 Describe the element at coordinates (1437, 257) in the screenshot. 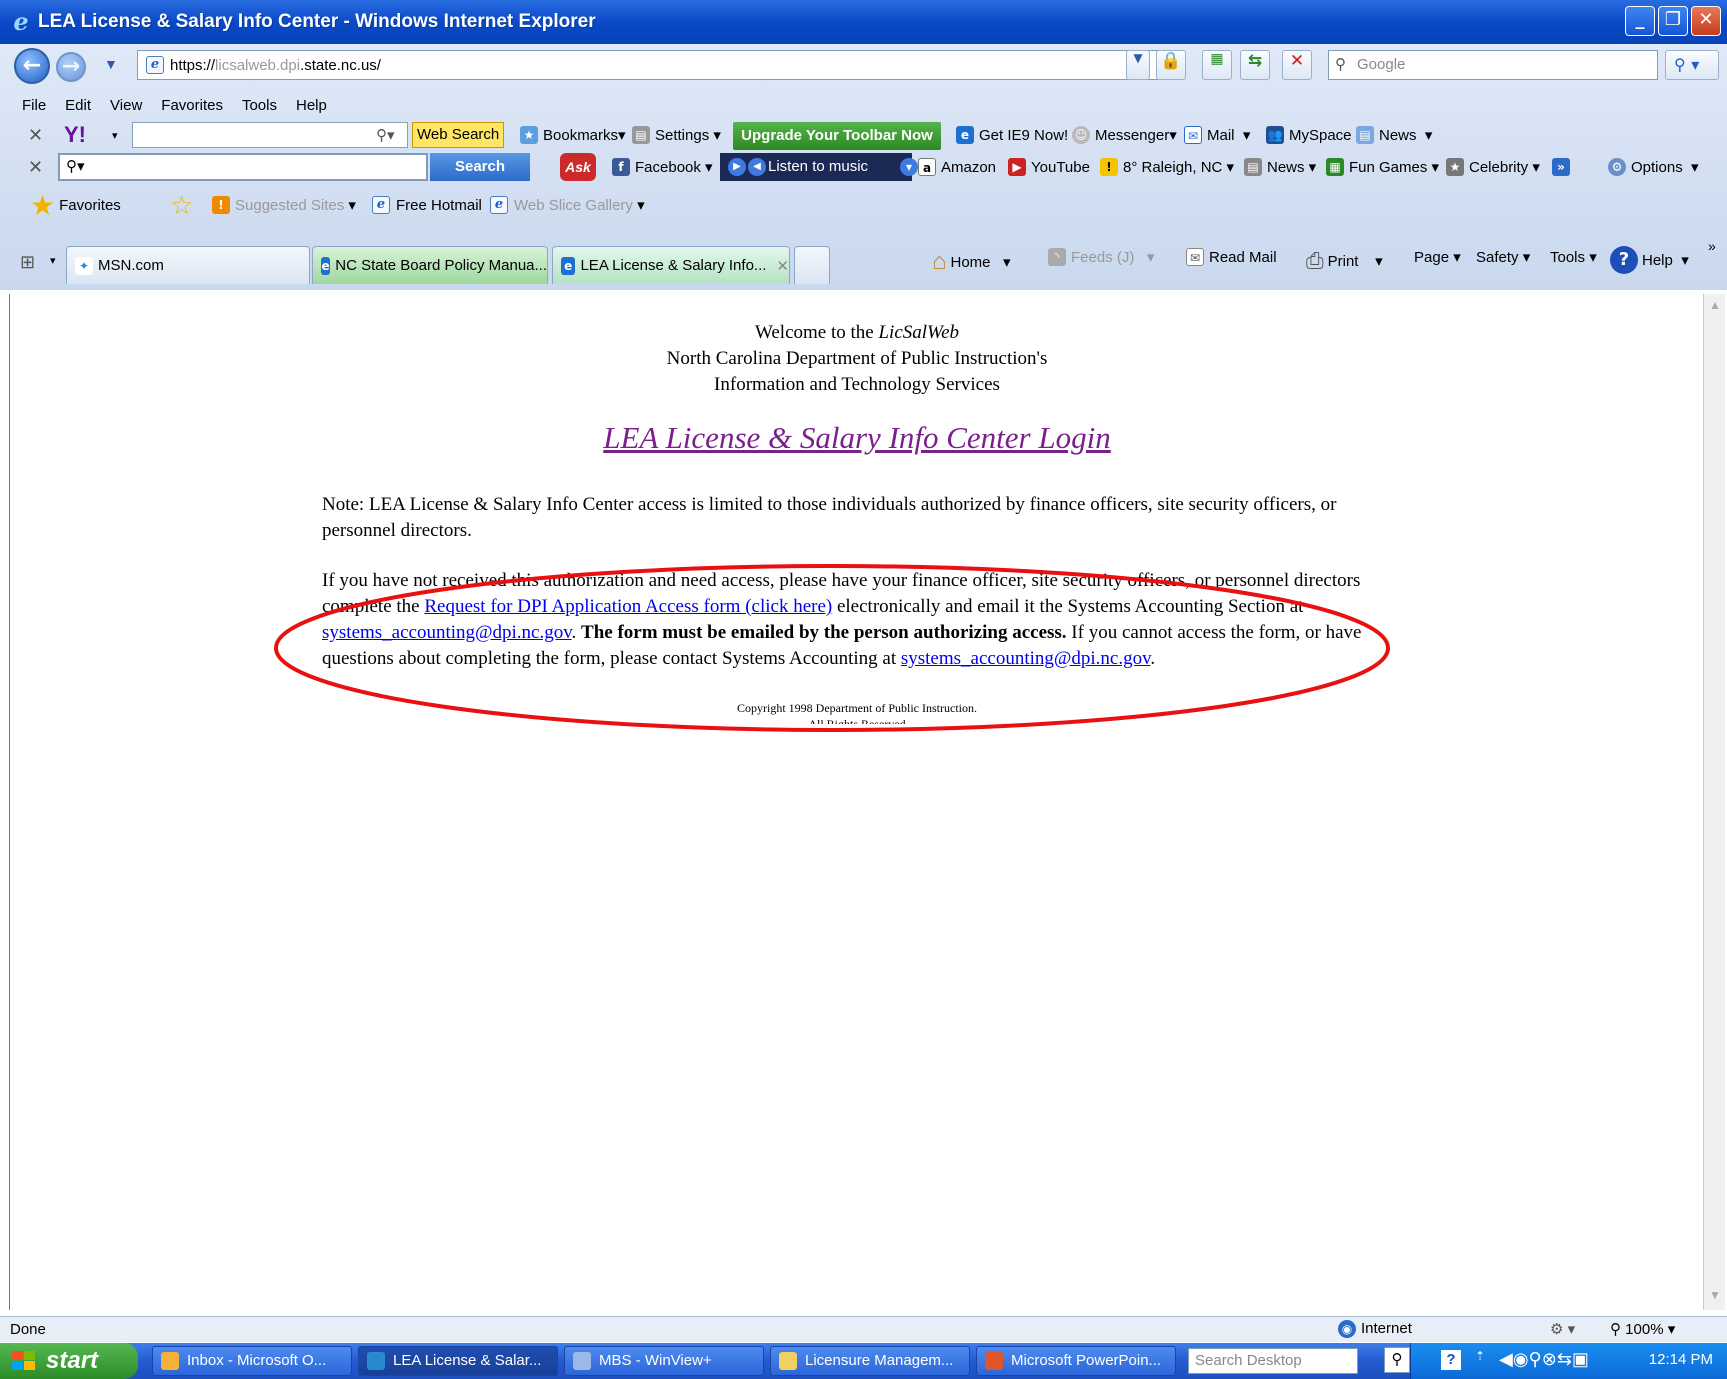

I see `page-menu: Page ▾` at that location.